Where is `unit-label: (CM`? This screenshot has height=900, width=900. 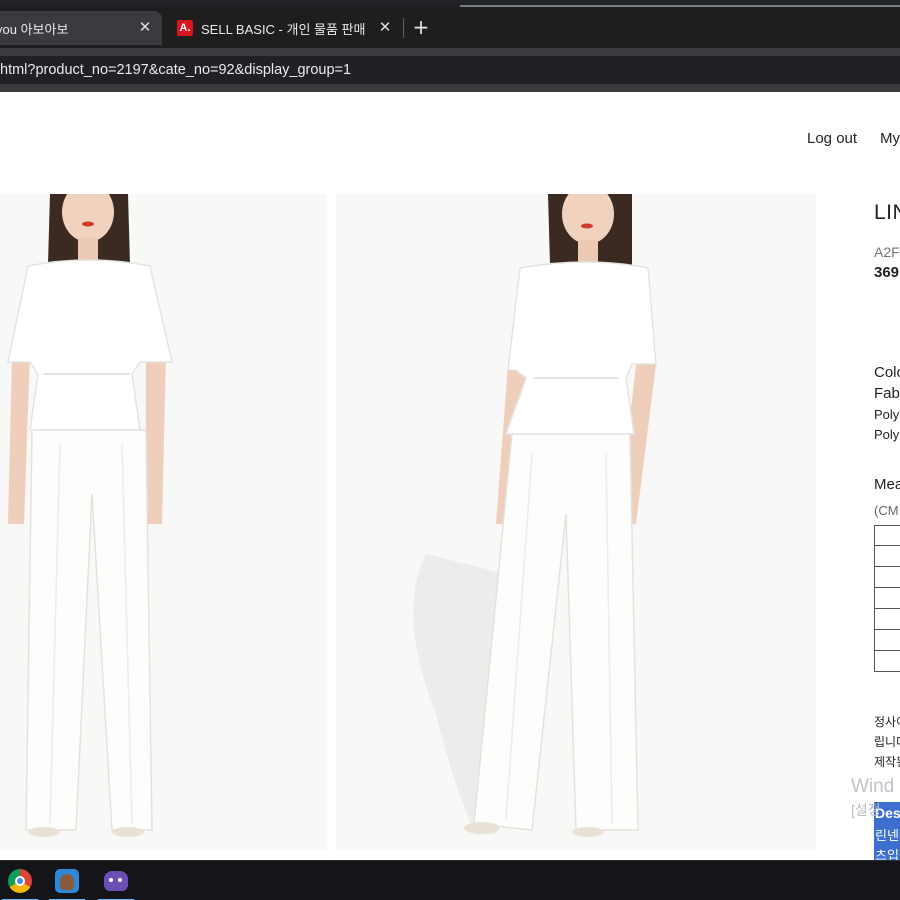 unit-label: (CM is located at coordinates (886, 510).